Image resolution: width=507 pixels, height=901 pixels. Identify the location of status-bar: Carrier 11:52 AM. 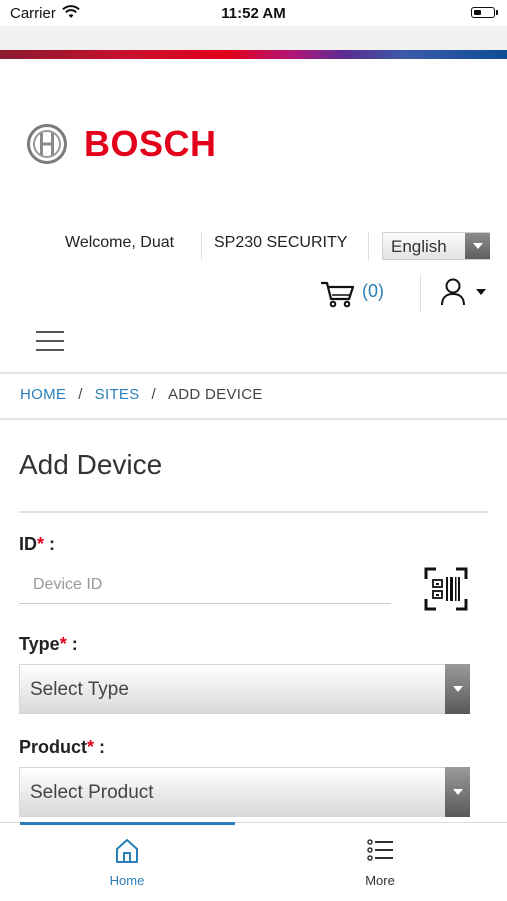
(253, 13).